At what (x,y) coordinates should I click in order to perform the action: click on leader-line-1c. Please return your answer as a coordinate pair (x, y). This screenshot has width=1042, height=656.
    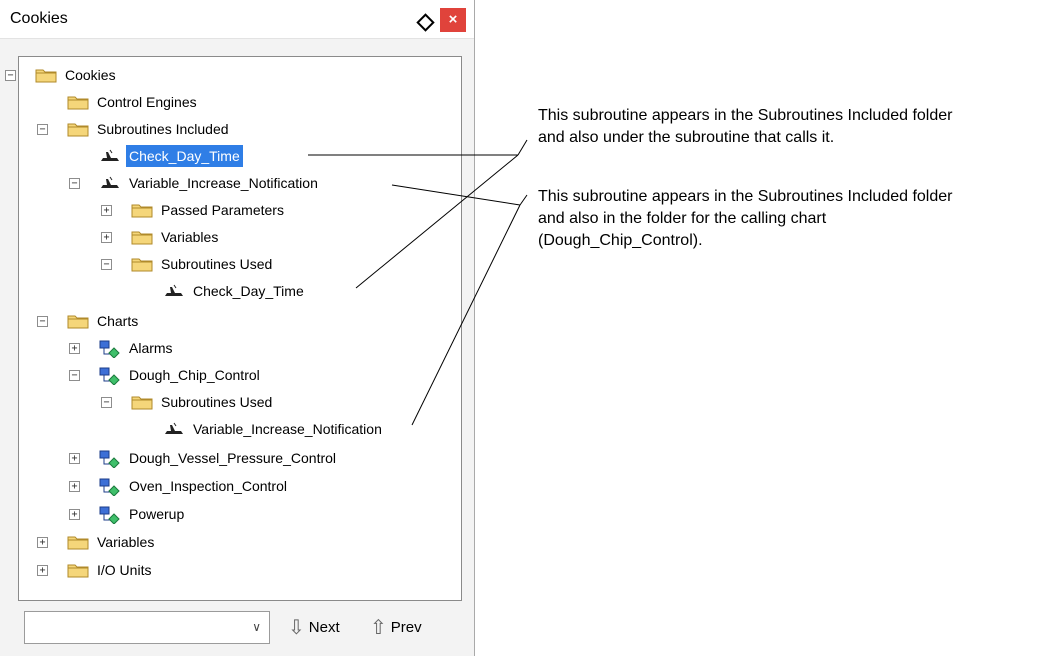
    Looking at the image, I should click on (437, 221).